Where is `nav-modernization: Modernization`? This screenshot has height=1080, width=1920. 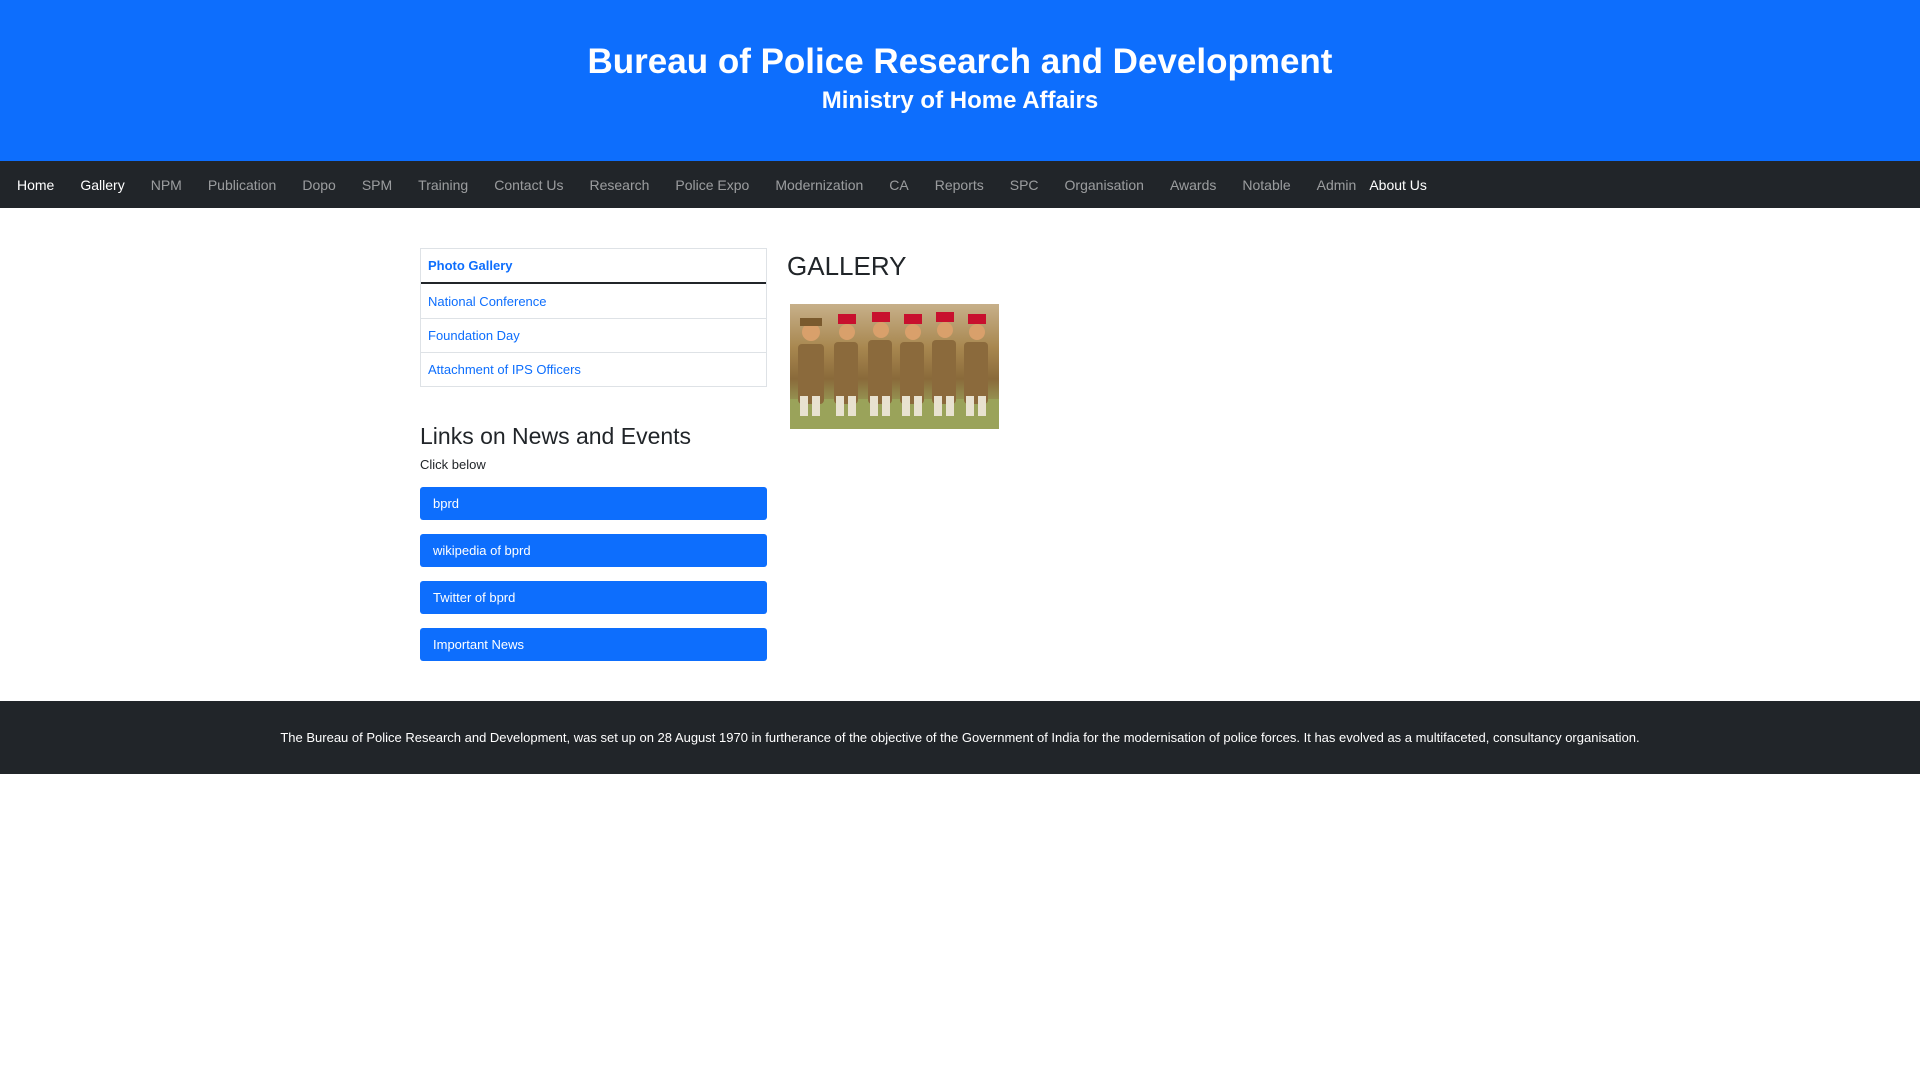
nav-modernization: Modernization is located at coordinates (819, 185).